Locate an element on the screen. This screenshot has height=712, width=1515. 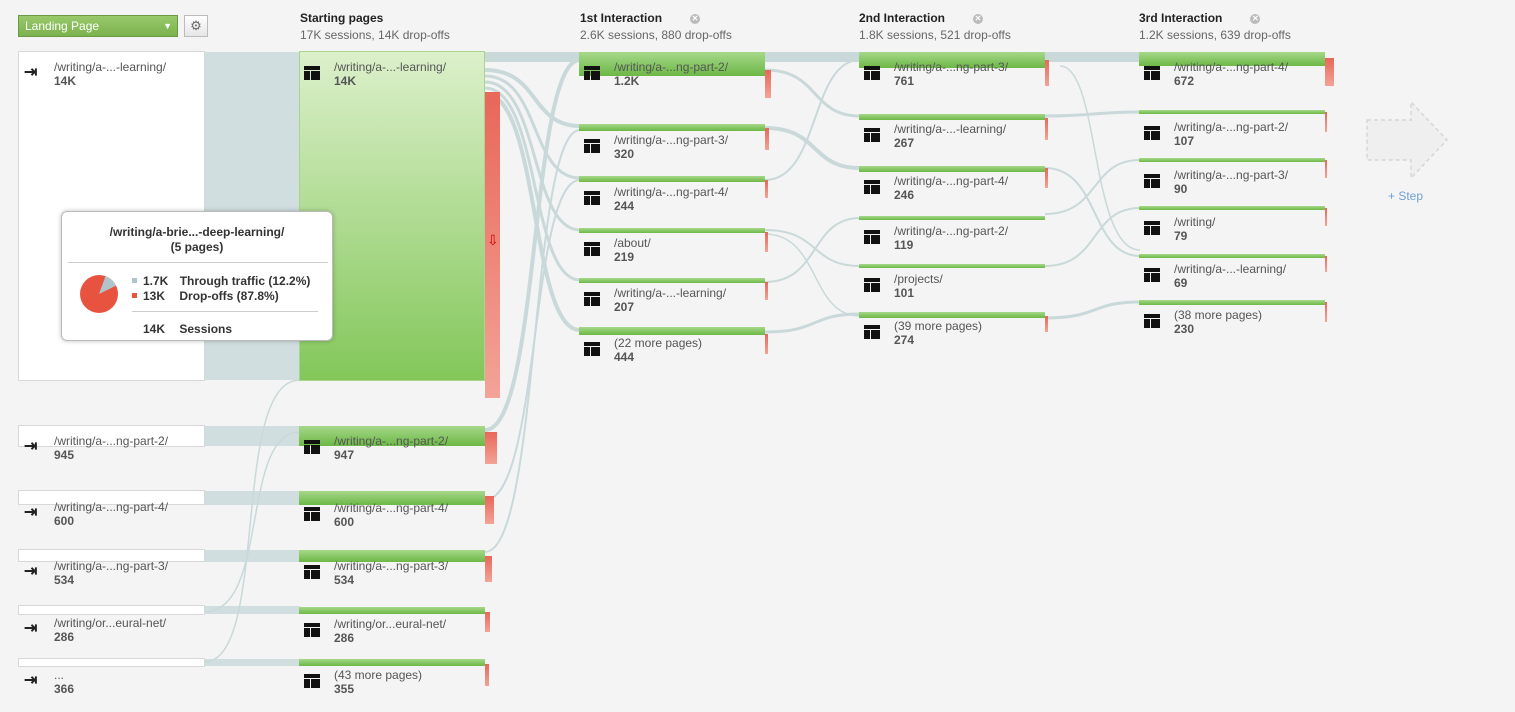
page-node-label: /writing/a-...-learning/ 14K is located at coordinates (375, 74).